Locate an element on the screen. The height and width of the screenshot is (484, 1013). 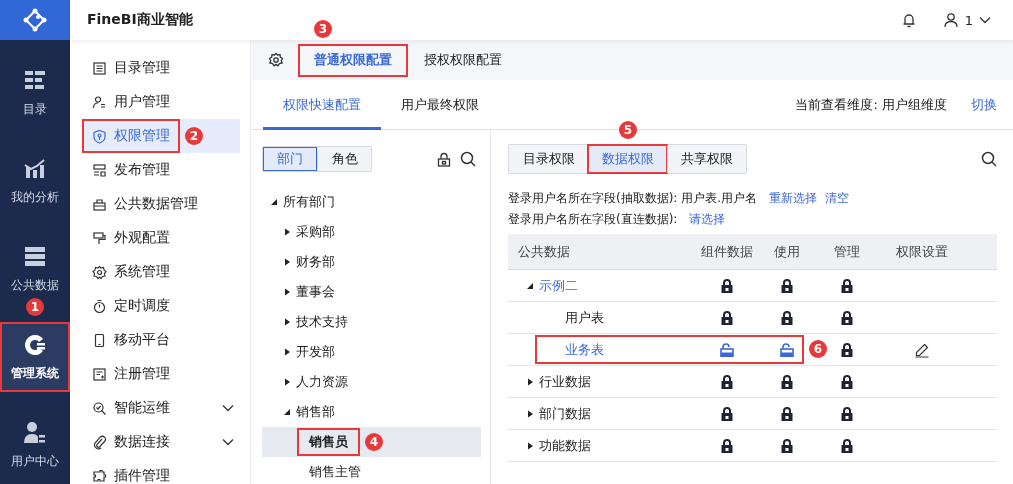
menu-item: 目录管理 is located at coordinates (161, 68).